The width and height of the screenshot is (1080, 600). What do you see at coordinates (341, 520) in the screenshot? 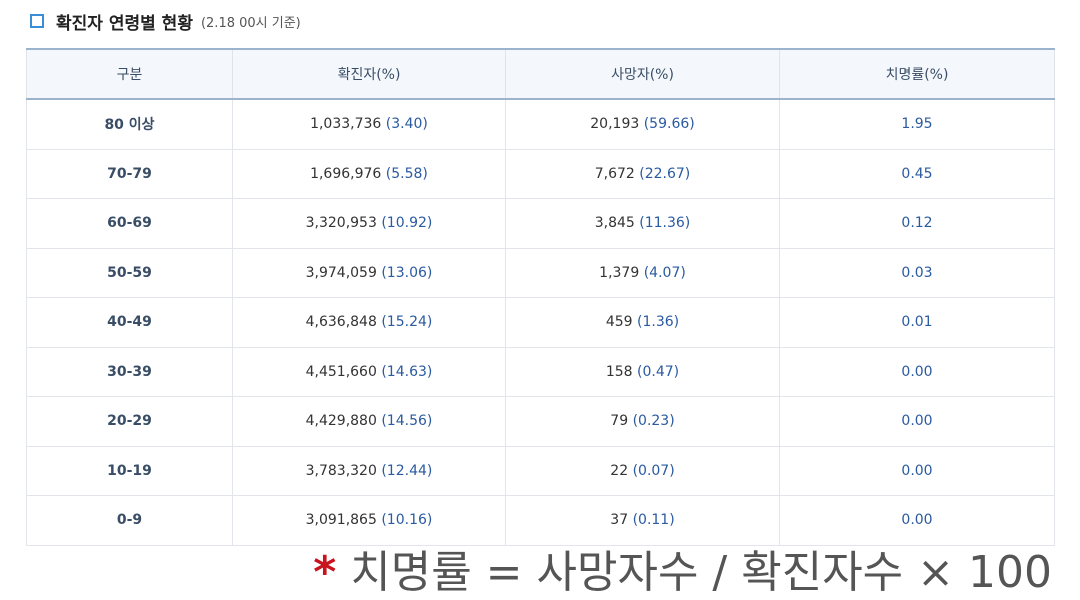
I see `cases-value: 3,091,865` at bounding box center [341, 520].